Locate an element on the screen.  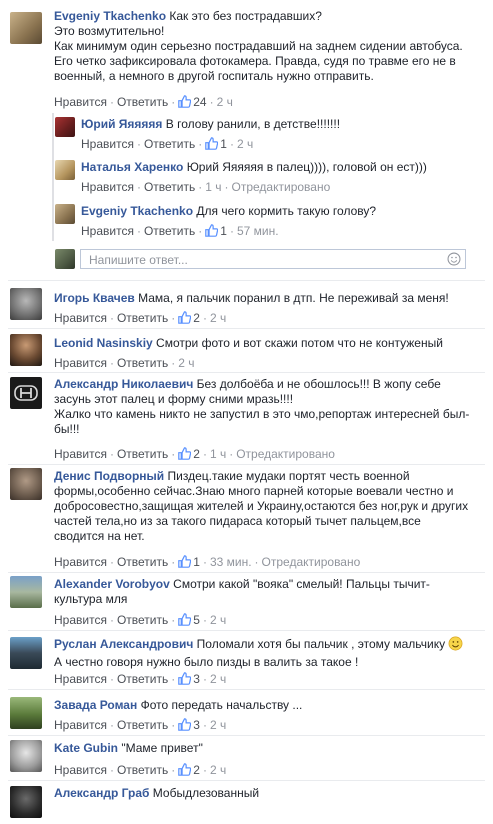
emoji-icon is located at coordinates (454, 260).